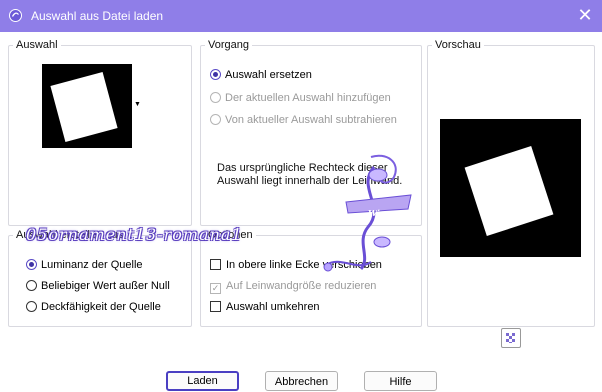  I want to click on close-icon: ✕, so click(585, 15).